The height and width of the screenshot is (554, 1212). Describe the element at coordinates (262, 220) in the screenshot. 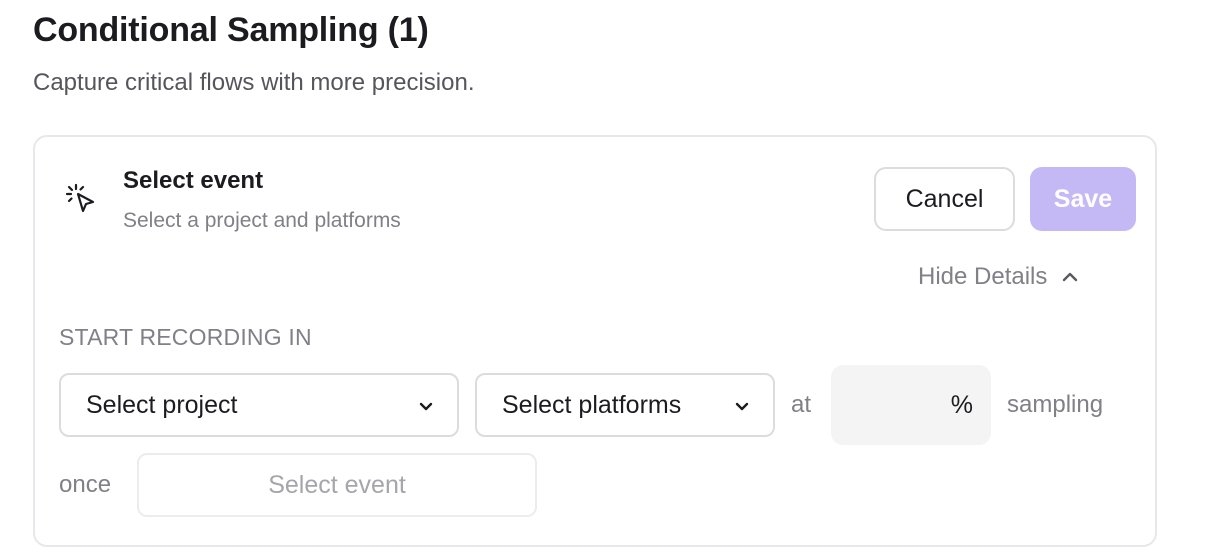

I see `card-subheading: Select a project and platforms` at that location.